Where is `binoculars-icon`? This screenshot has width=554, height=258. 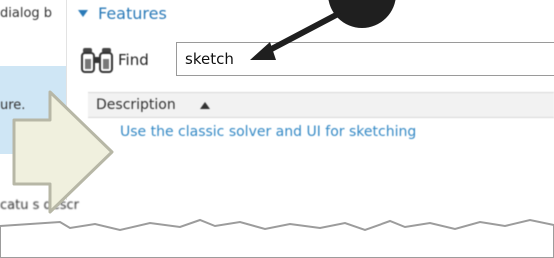
binoculars-icon is located at coordinates (97, 60).